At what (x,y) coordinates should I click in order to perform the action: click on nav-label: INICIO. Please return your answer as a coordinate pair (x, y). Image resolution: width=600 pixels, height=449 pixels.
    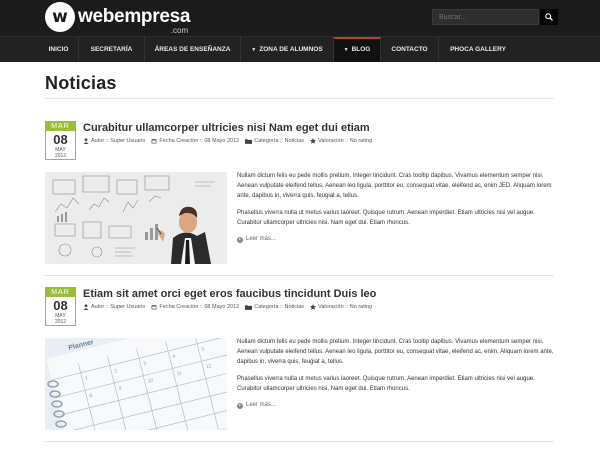
    Looking at the image, I should click on (58, 49).